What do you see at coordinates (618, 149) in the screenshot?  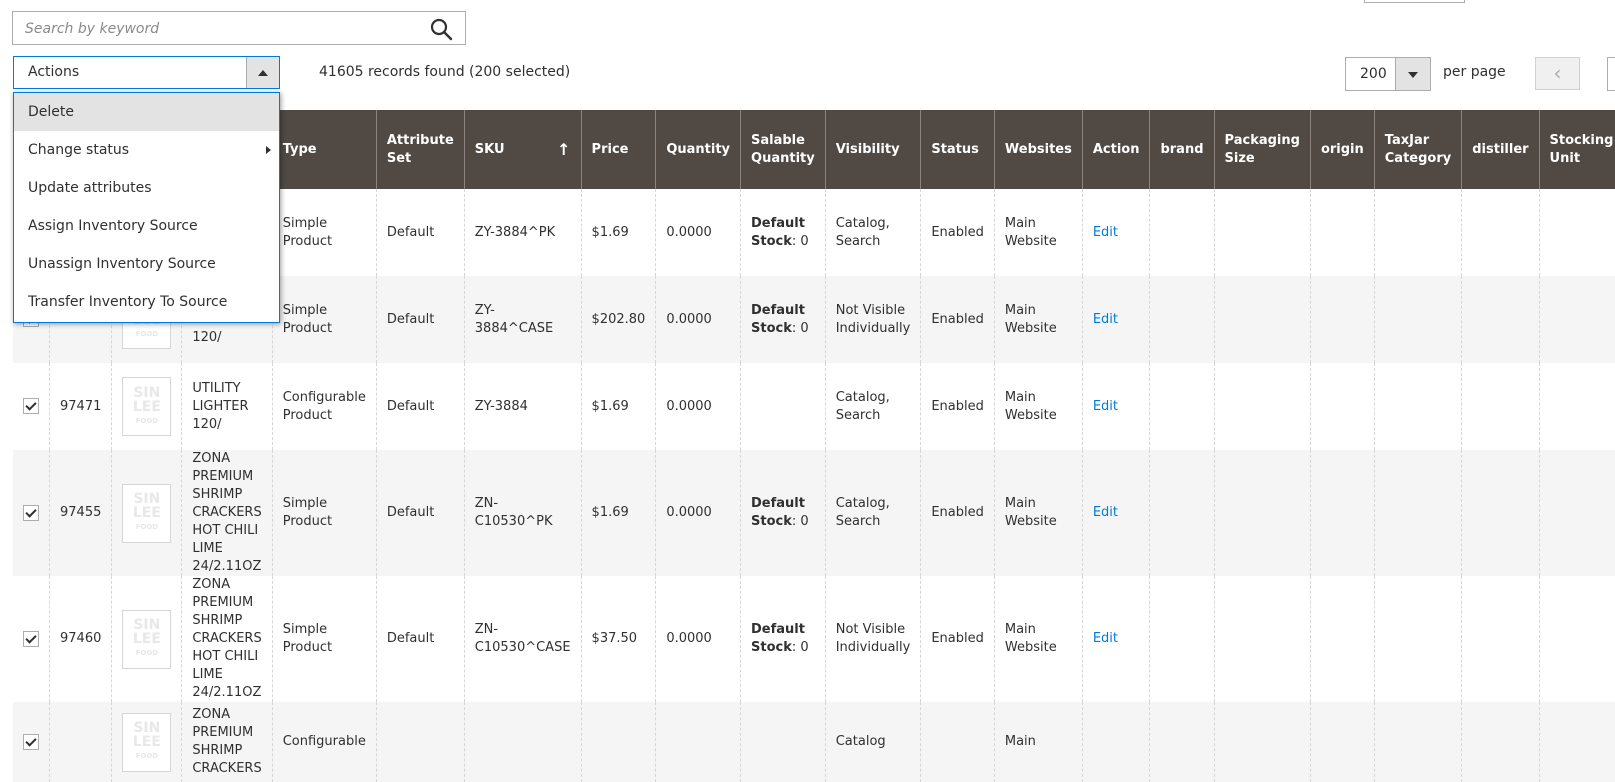 I see `col-price: Price` at bounding box center [618, 149].